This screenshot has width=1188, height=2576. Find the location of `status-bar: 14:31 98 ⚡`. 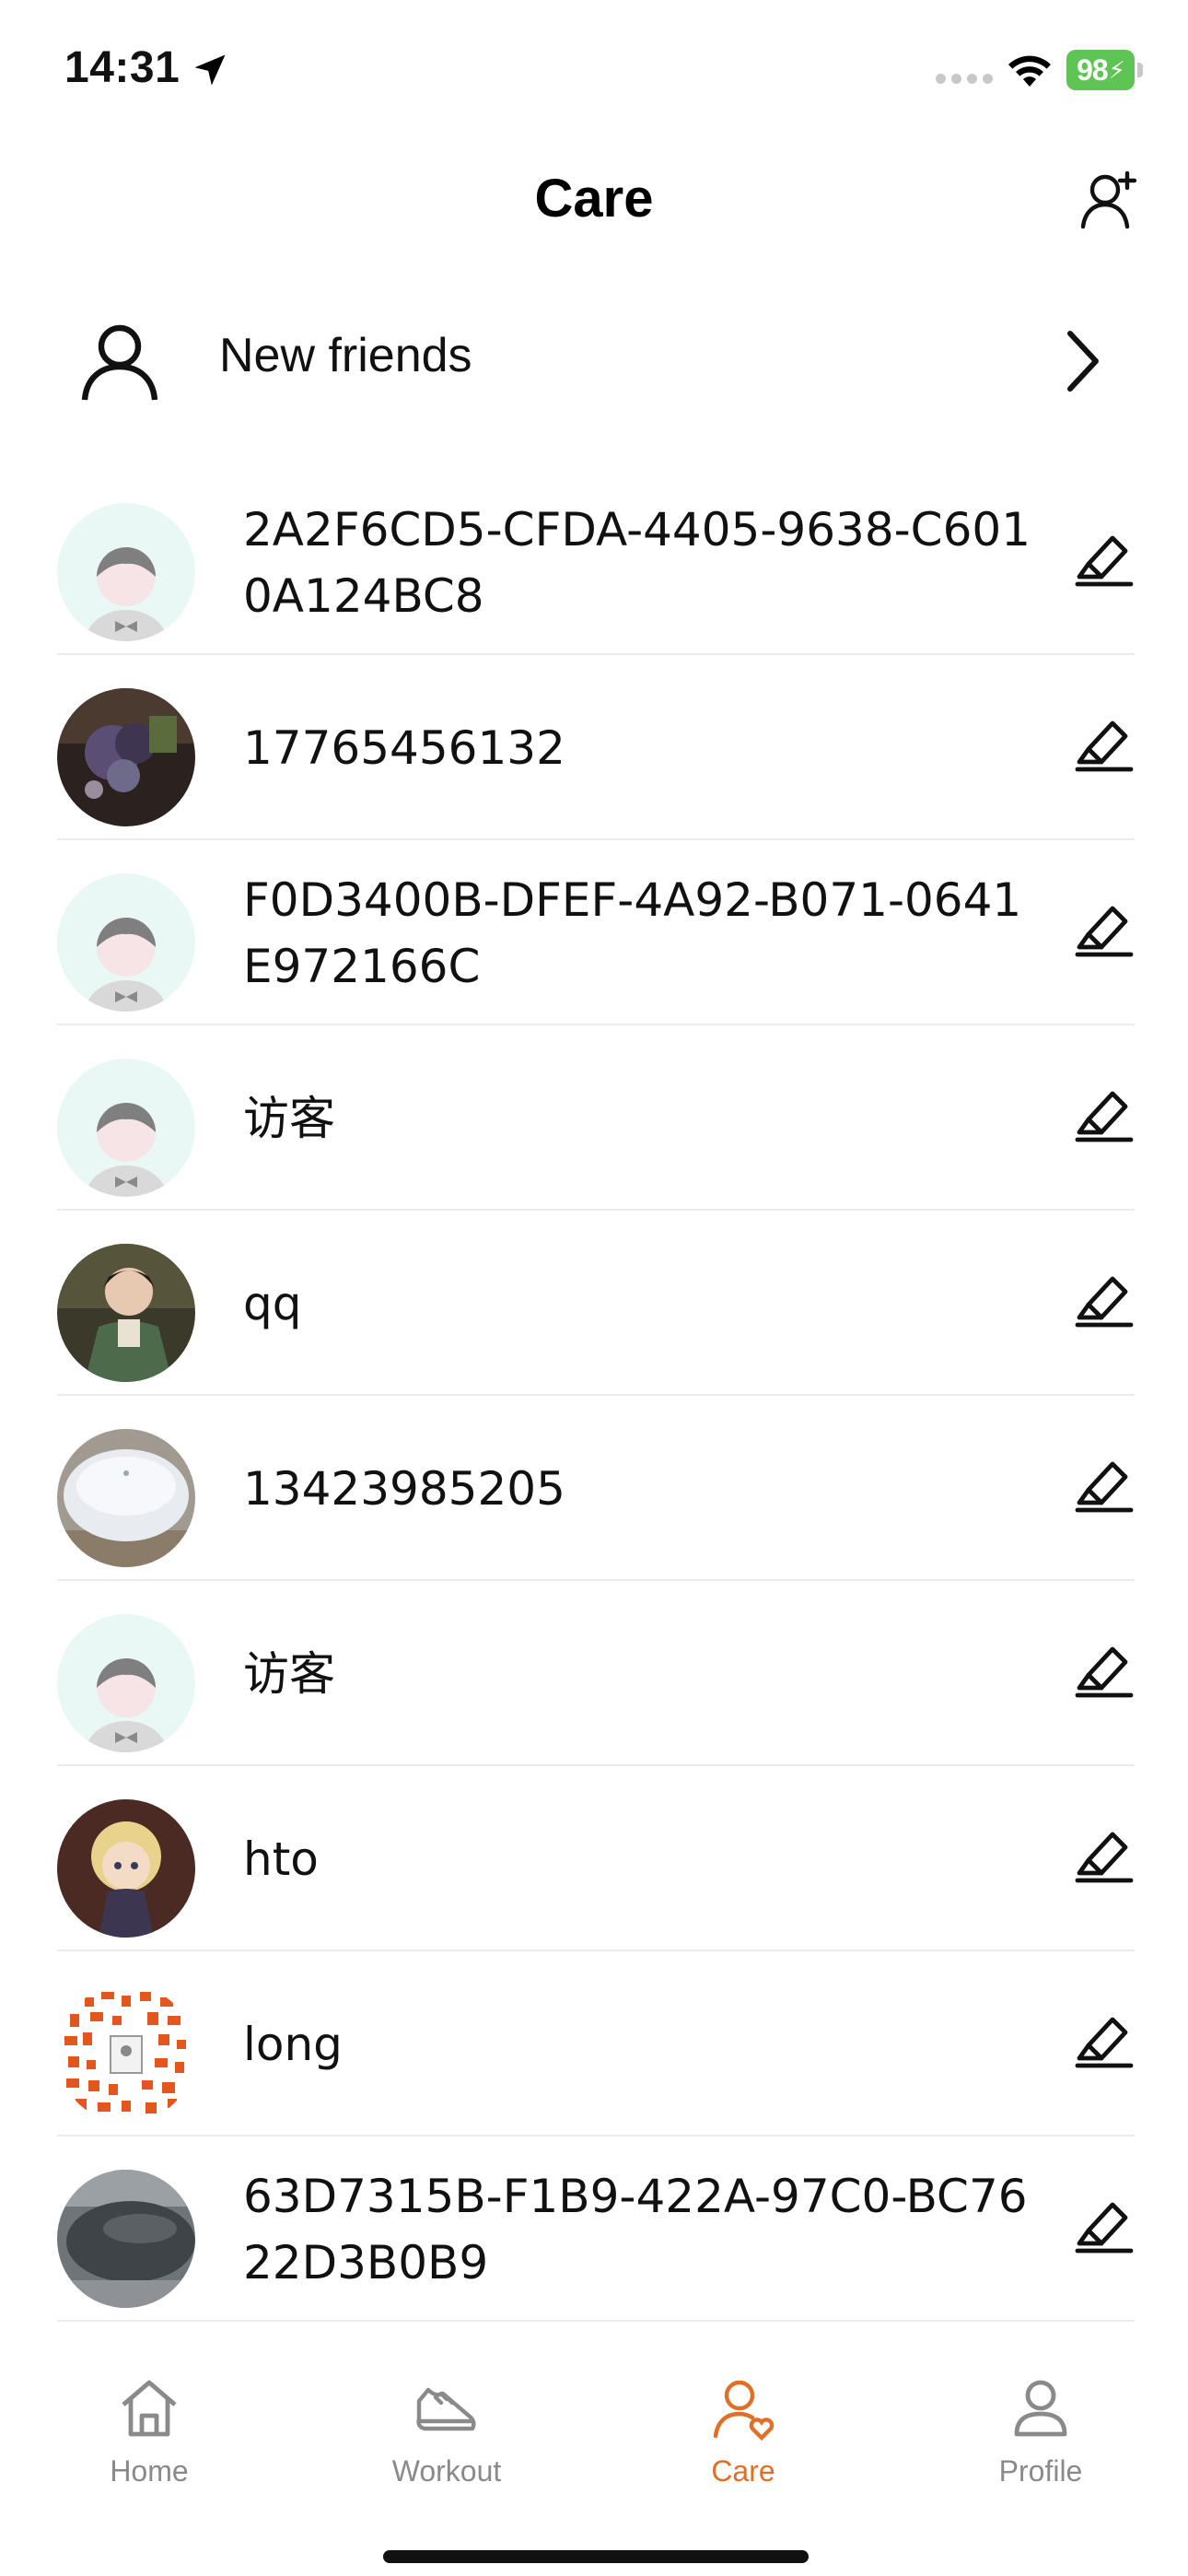

status-bar: 14:31 98 ⚡ is located at coordinates (594, 69).